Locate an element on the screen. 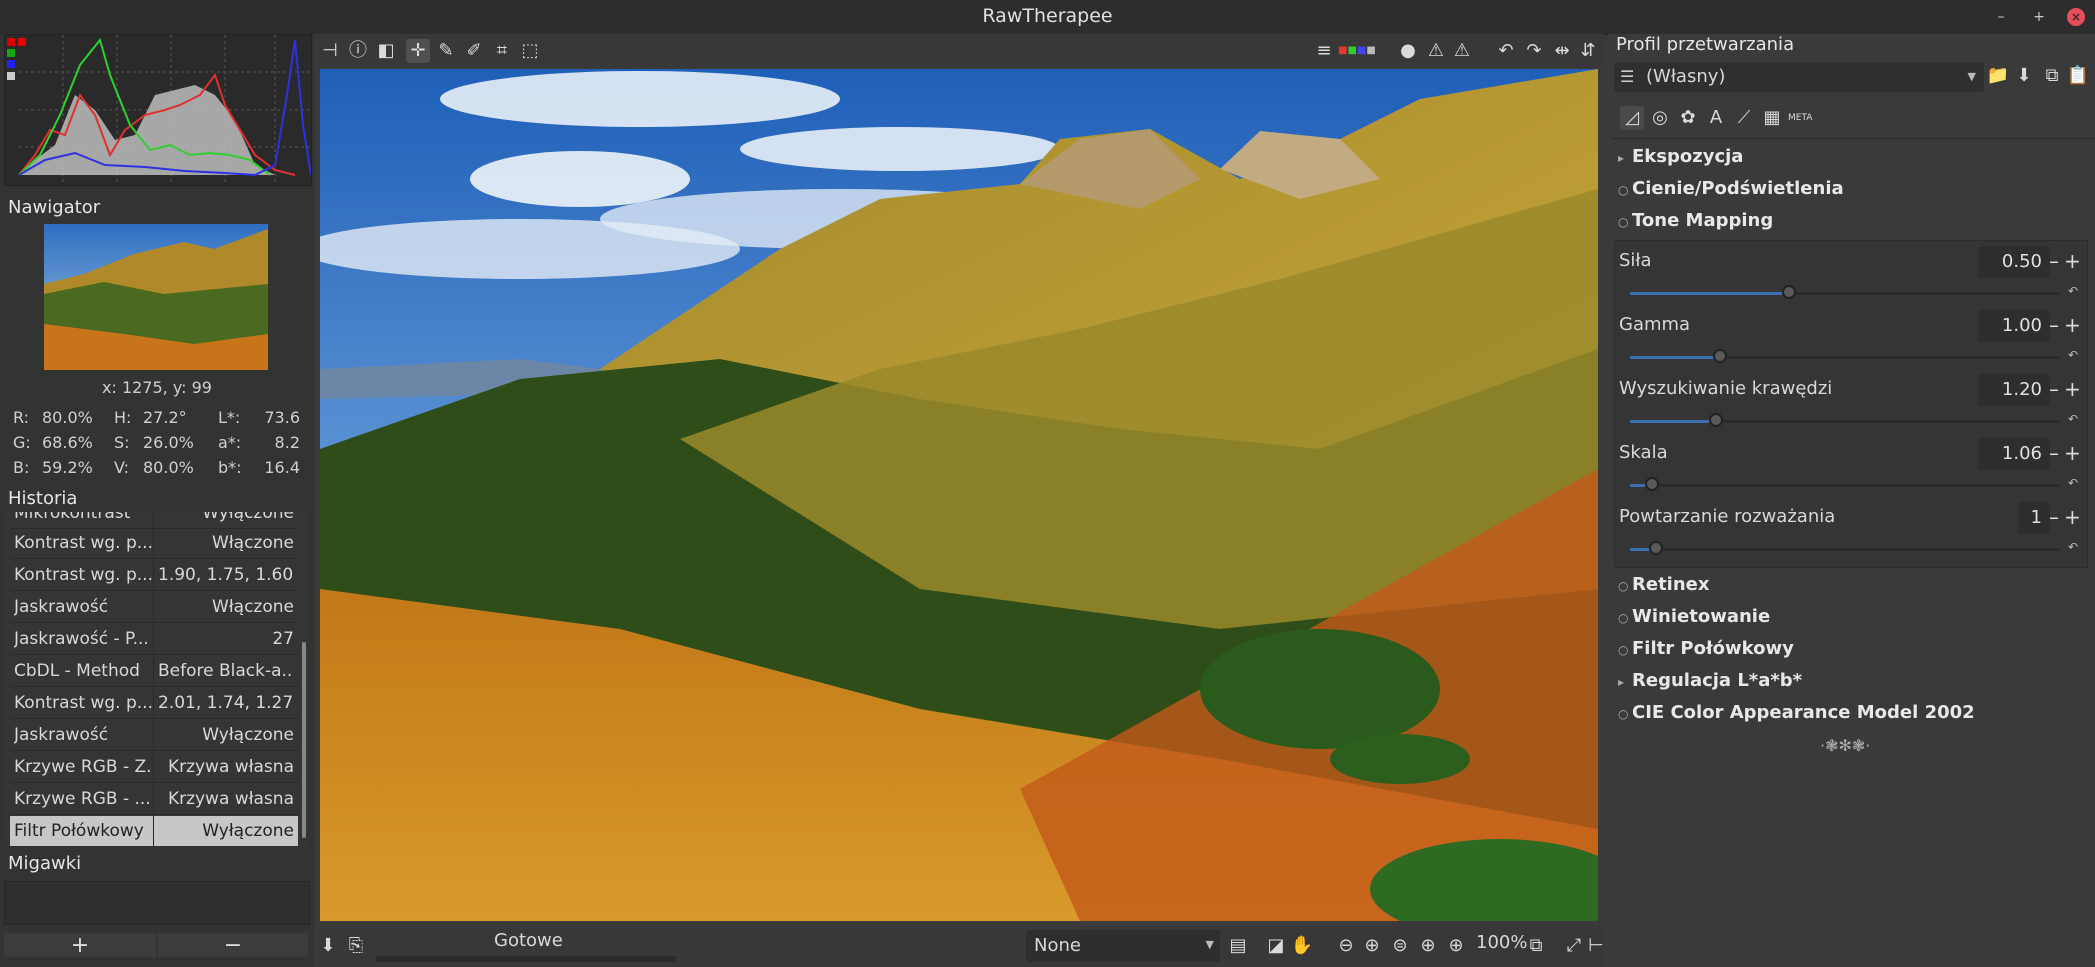 The image size is (2095, 967). history-row-selected: Filtr Połówkowy Wyłączone is located at coordinates (154, 831).